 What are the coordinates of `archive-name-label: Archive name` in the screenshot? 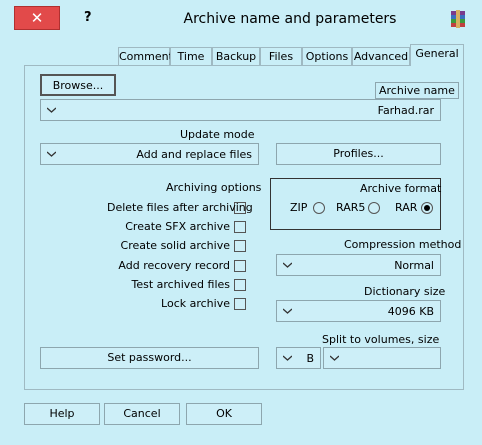 It's located at (417, 90).